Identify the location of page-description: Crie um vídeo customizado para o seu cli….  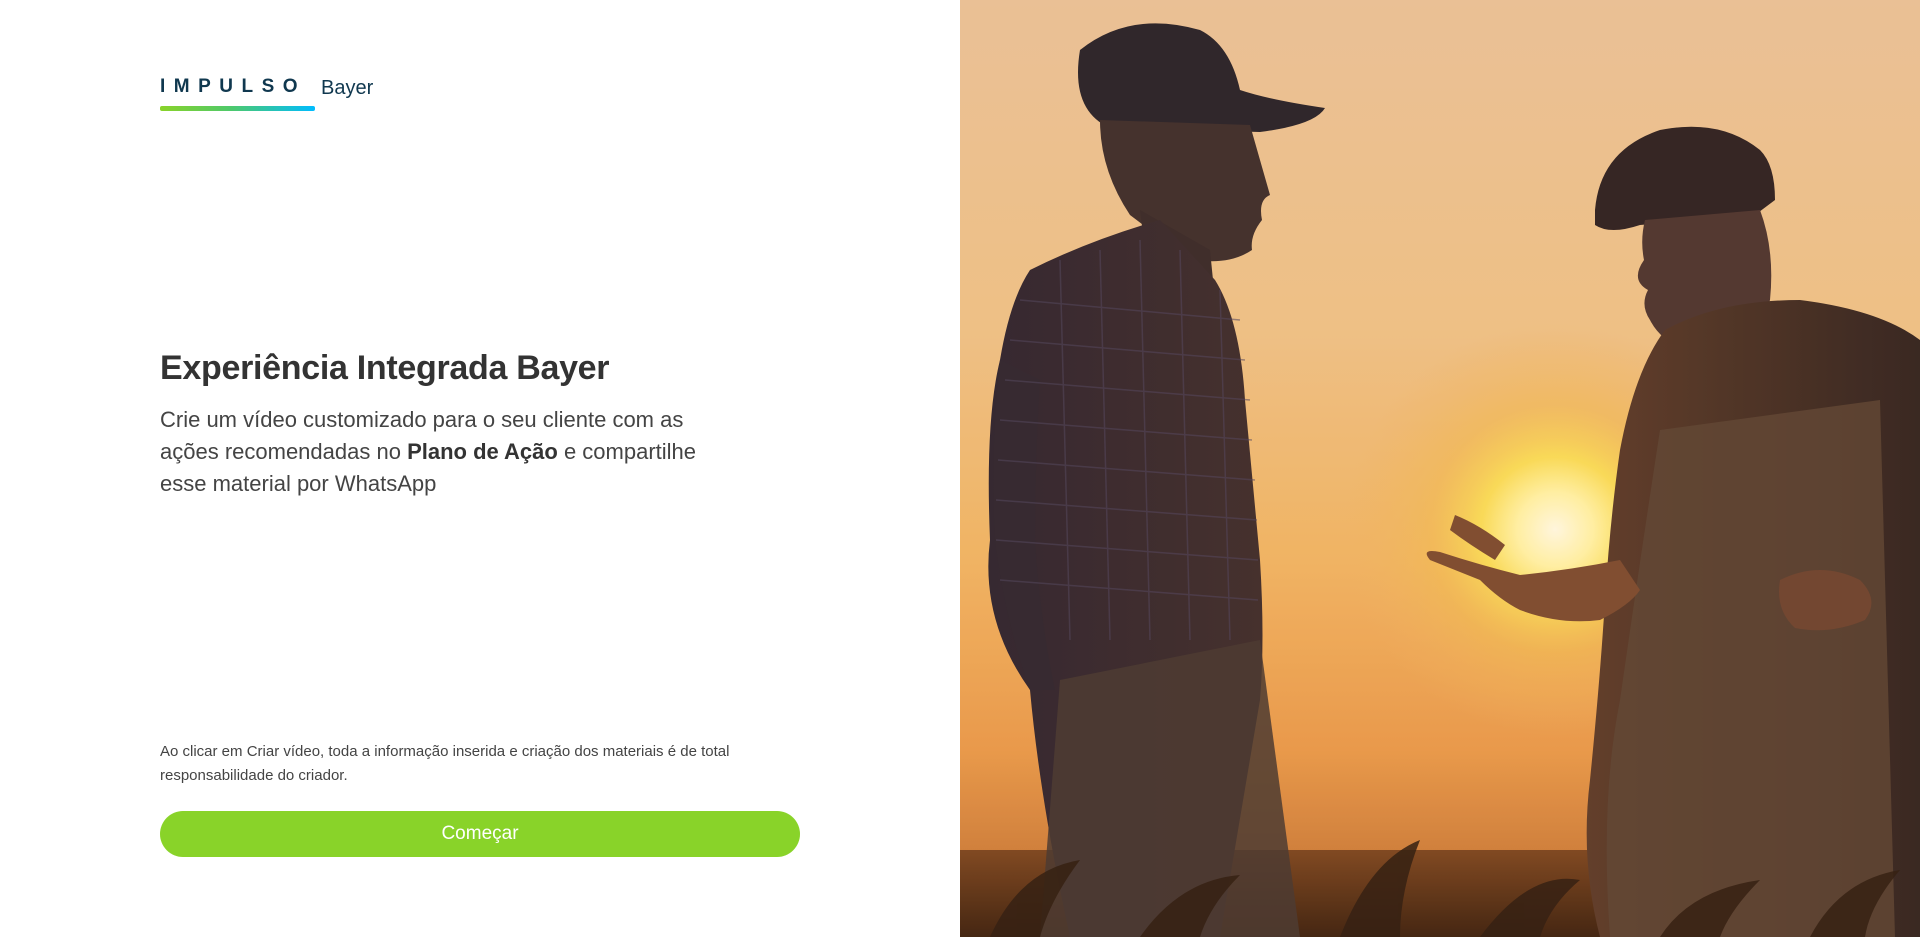
(440, 452).